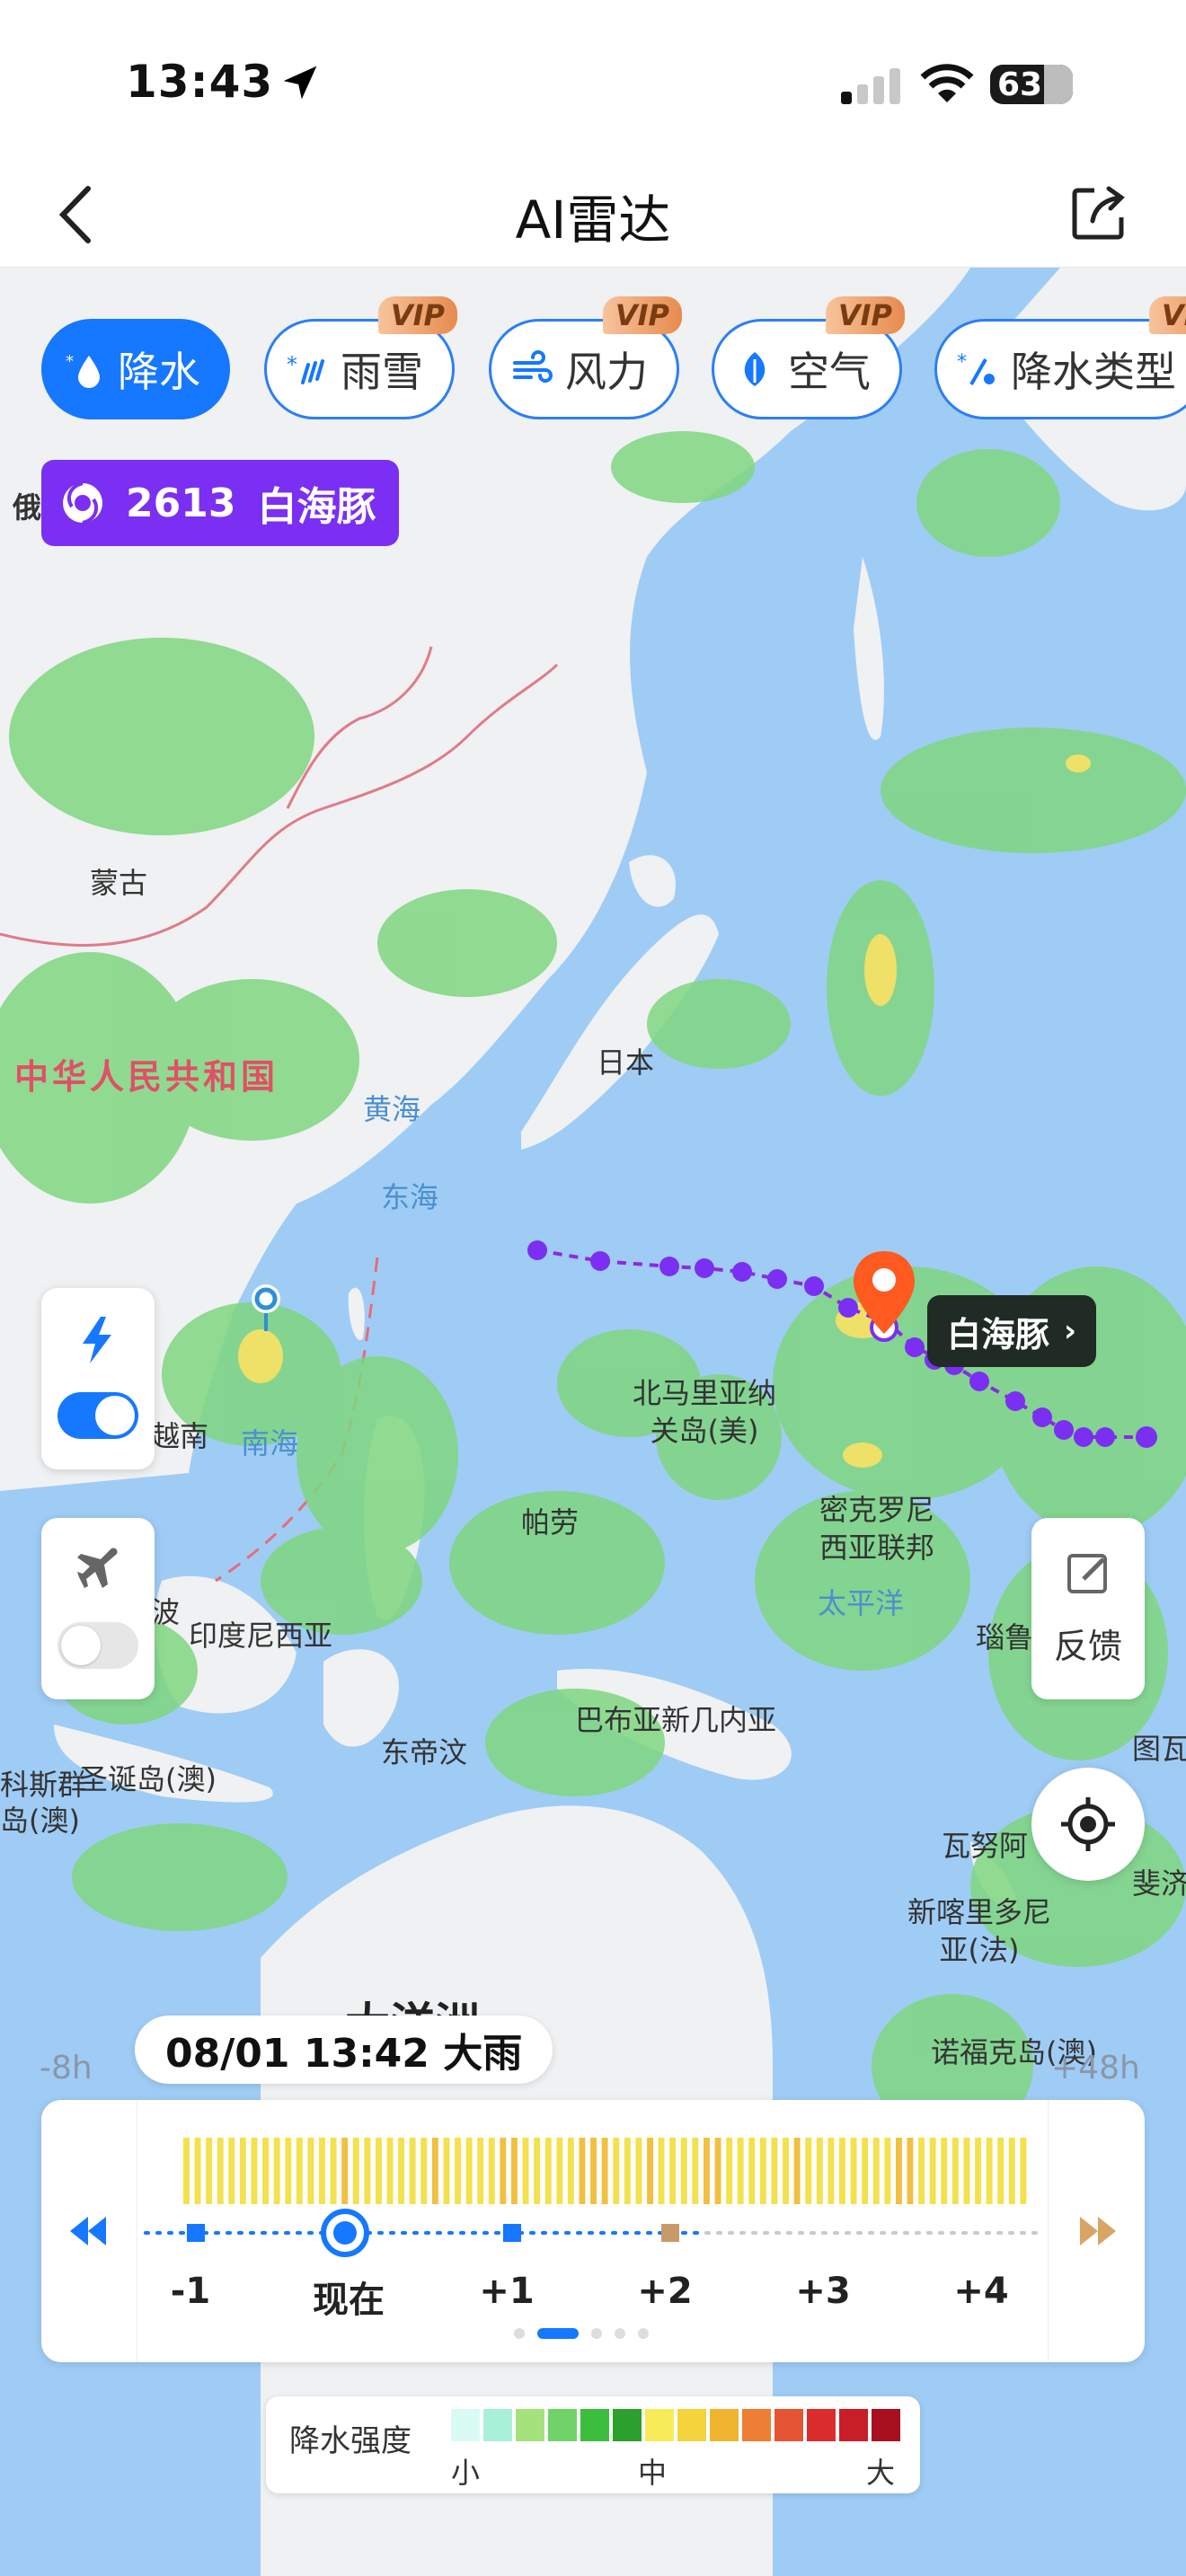 The image size is (1186, 2576). Describe the element at coordinates (822, 2291) in the screenshot. I see `timeline-tick: +3` at that location.